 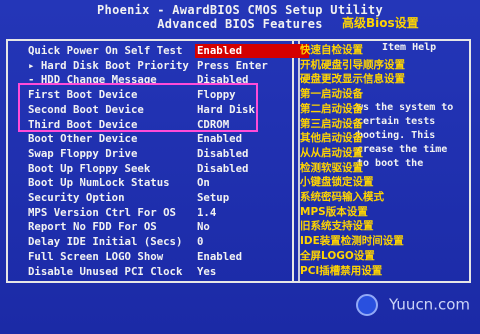 What do you see at coordinates (380, 23) in the screenshot?
I see `chinese-page-title: 高级Bios设置` at bounding box center [380, 23].